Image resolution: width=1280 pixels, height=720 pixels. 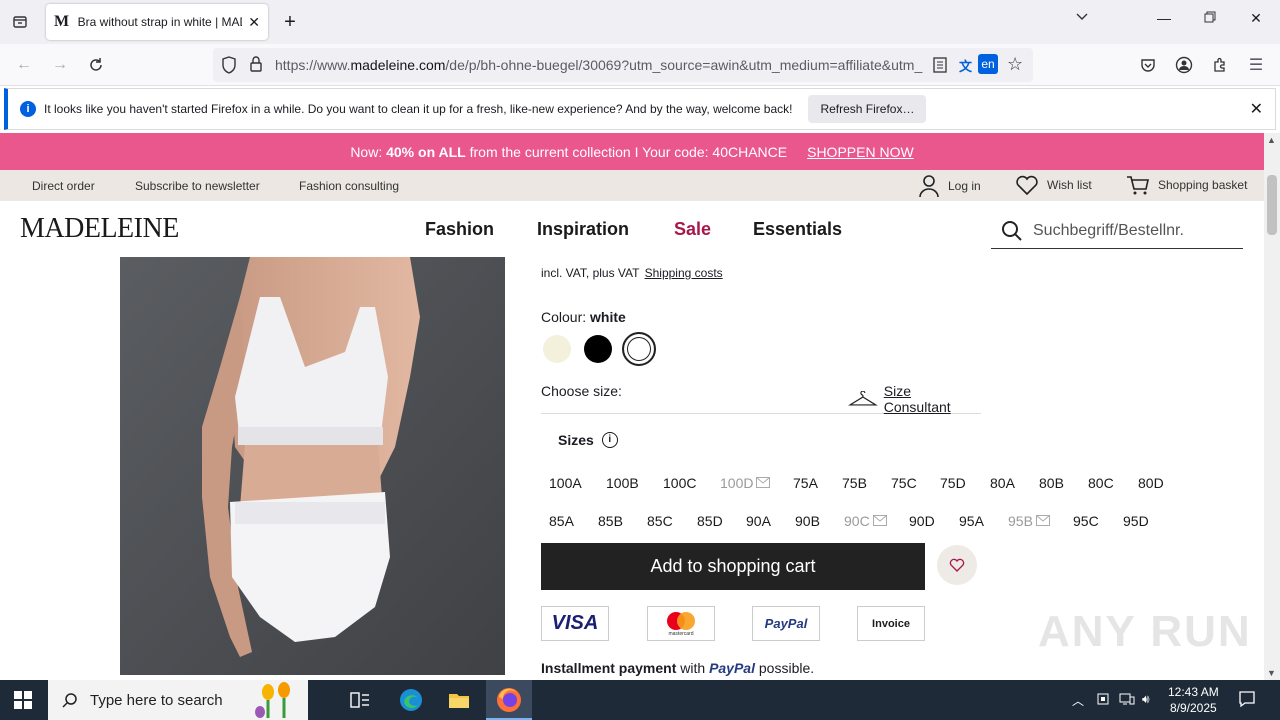 I want to click on reader-view-icon, so click(x=940, y=67).